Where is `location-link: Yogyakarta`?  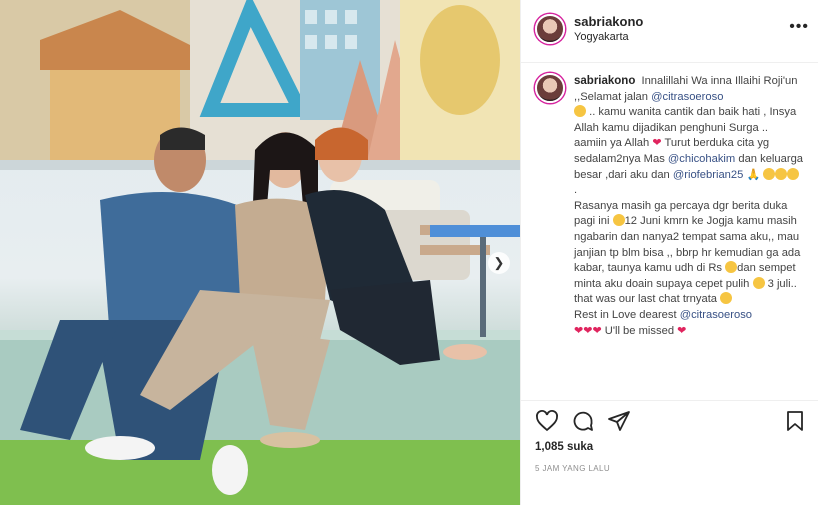
location-link: Yogyakarta is located at coordinates (601, 37).